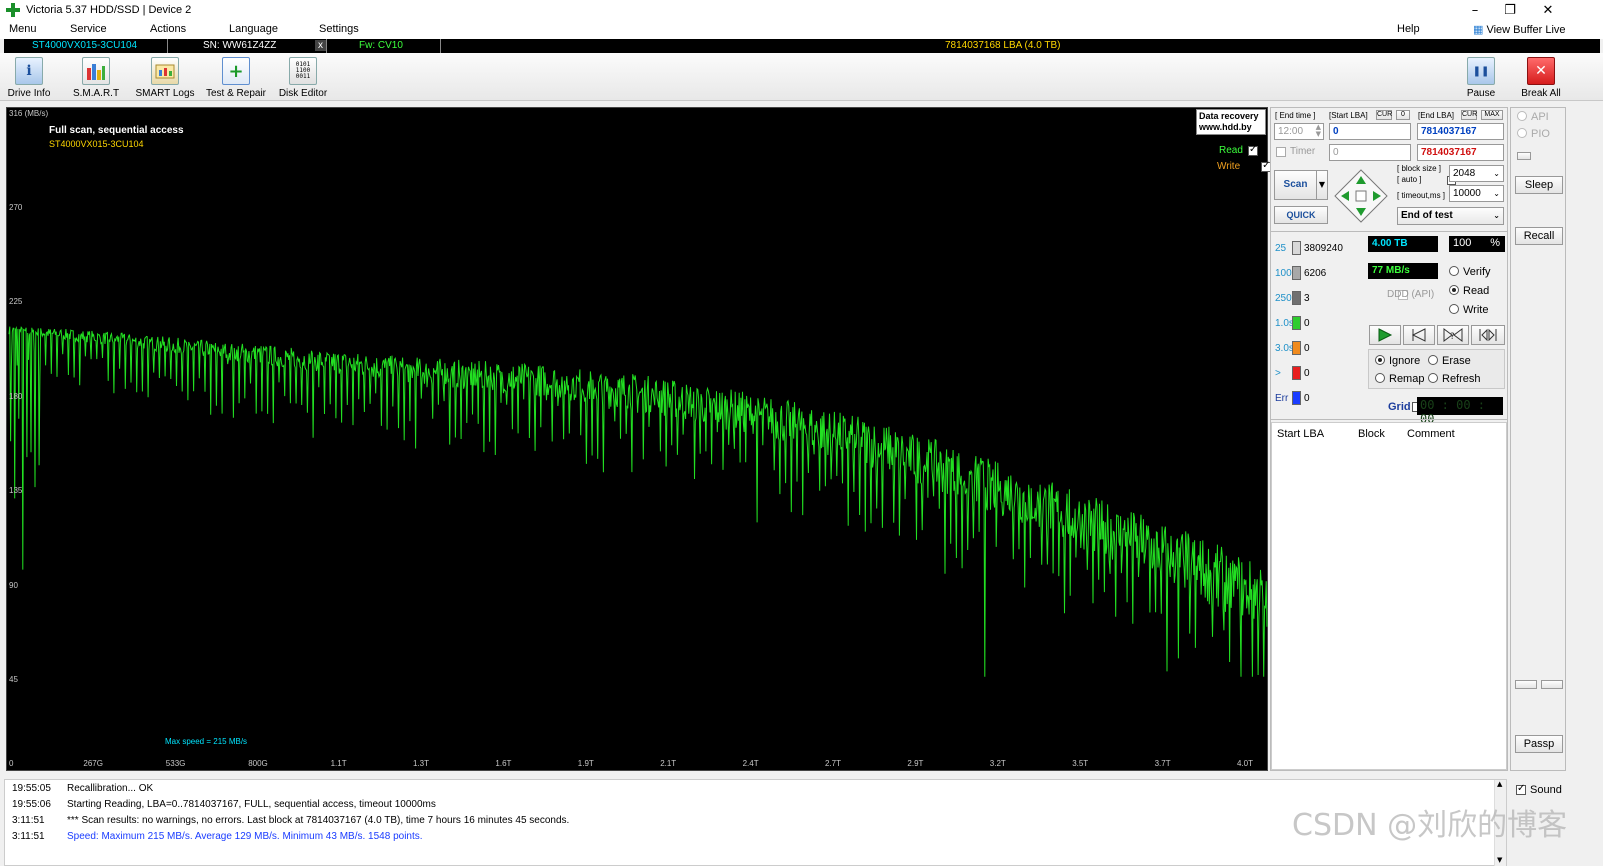  Describe the element at coordinates (1481, 78) in the screenshot. I see `pause-button: ❚❚ Pause` at that location.